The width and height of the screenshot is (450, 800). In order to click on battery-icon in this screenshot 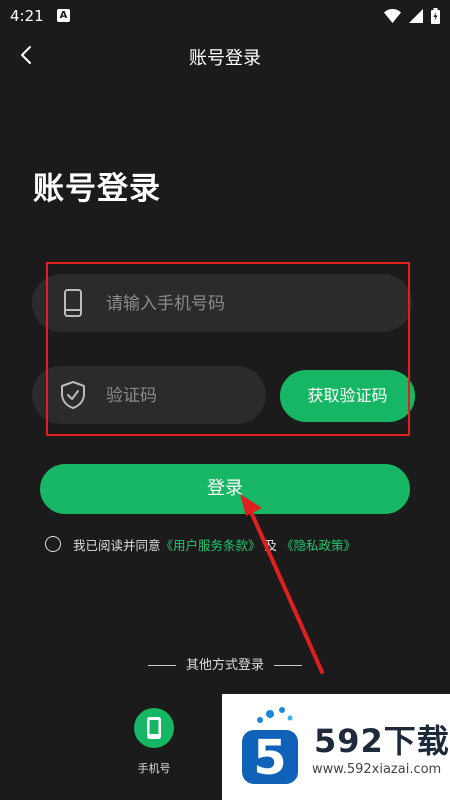, I will do `click(435, 16)`.